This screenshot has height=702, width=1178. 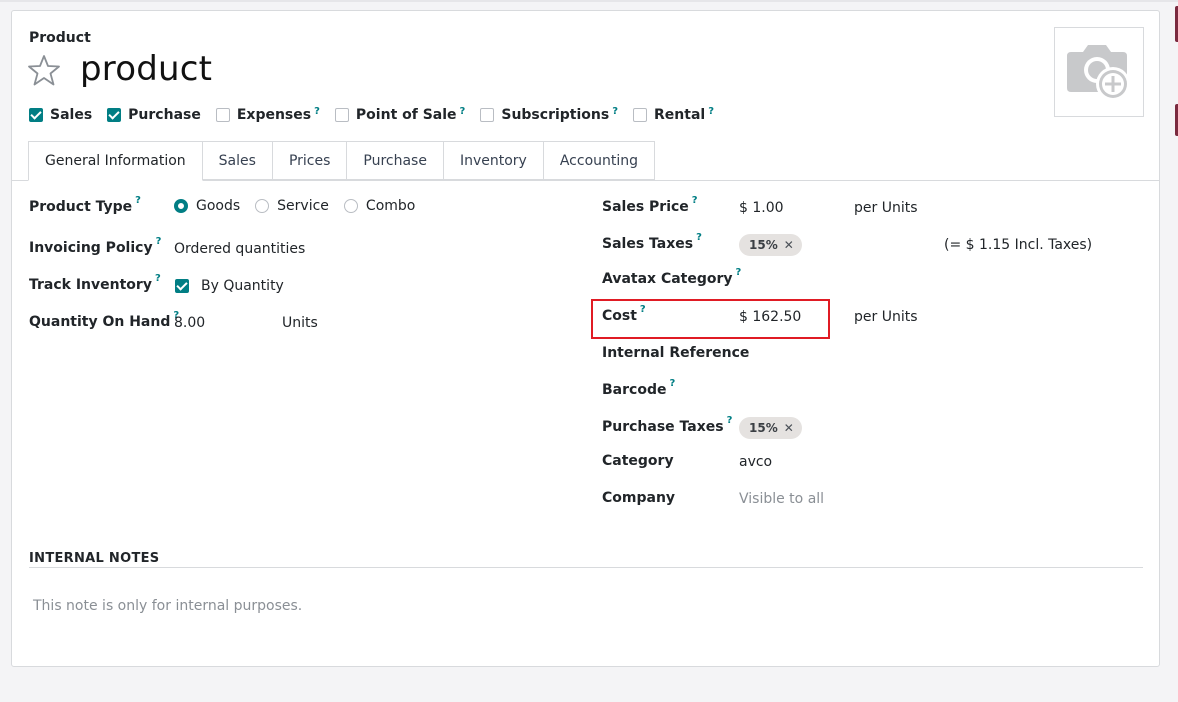 What do you see at coordinates (94, 558) in the screenshot?
I see `internal-notes-heading: INTERNAL NOTES` at bounding box center [94, 558].